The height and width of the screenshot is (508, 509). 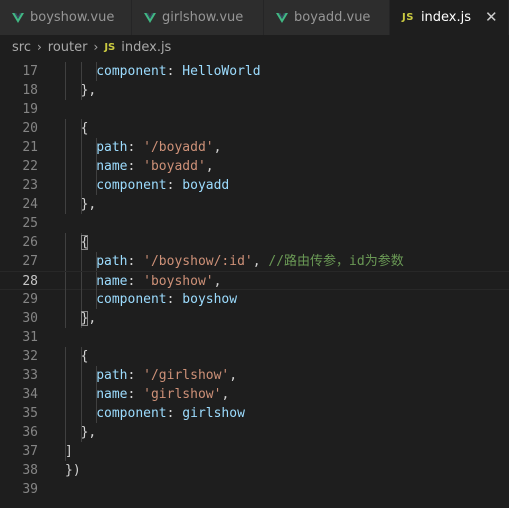 I want to click on code-content: ], so click(x=69, y=451).